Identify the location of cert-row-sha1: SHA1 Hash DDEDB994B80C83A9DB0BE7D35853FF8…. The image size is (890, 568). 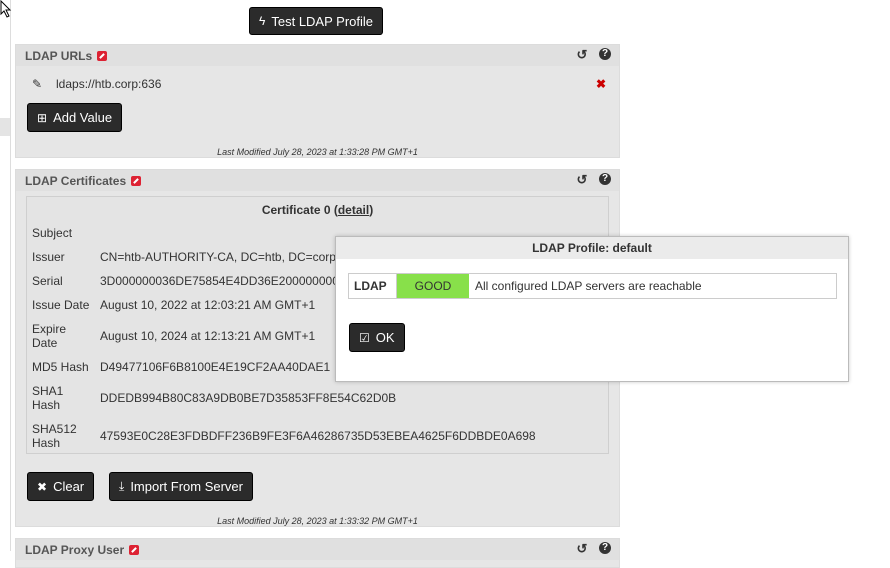
(214, 398).